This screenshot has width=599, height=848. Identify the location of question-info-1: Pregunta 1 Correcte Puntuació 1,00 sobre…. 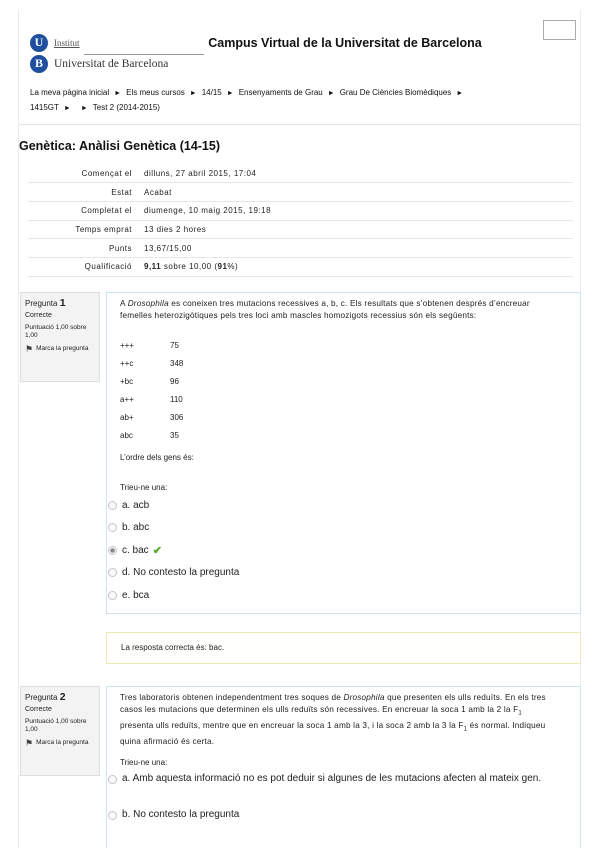
(60, 337).